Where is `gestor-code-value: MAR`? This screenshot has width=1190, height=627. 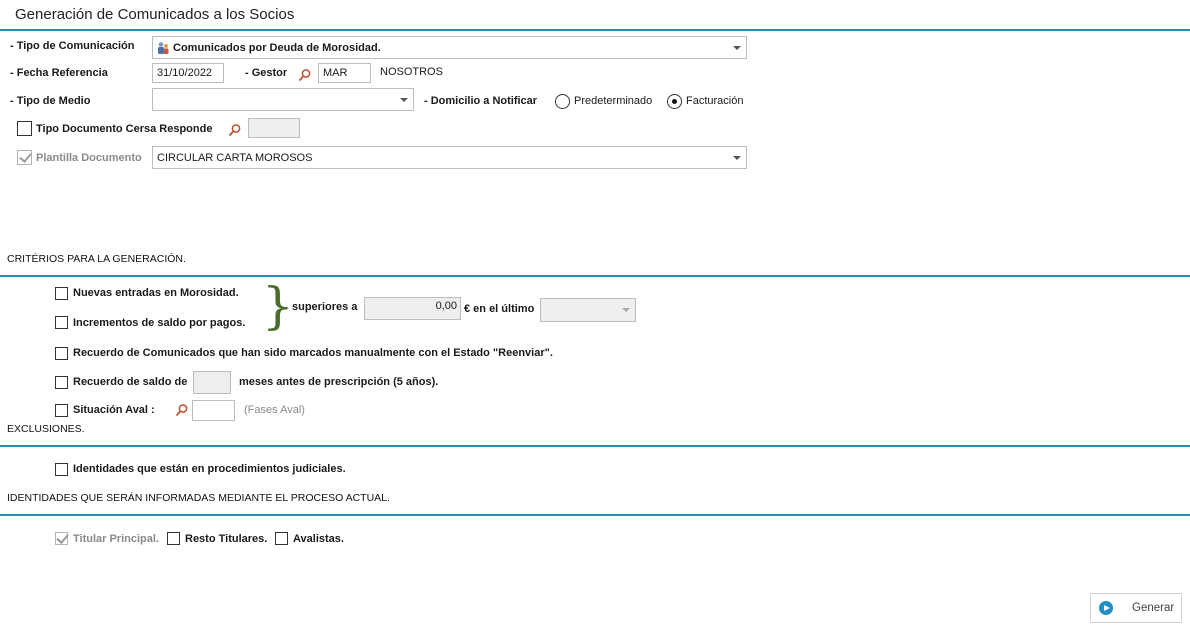
gestor-code-value: MAR is located at coordinates (335, 73).